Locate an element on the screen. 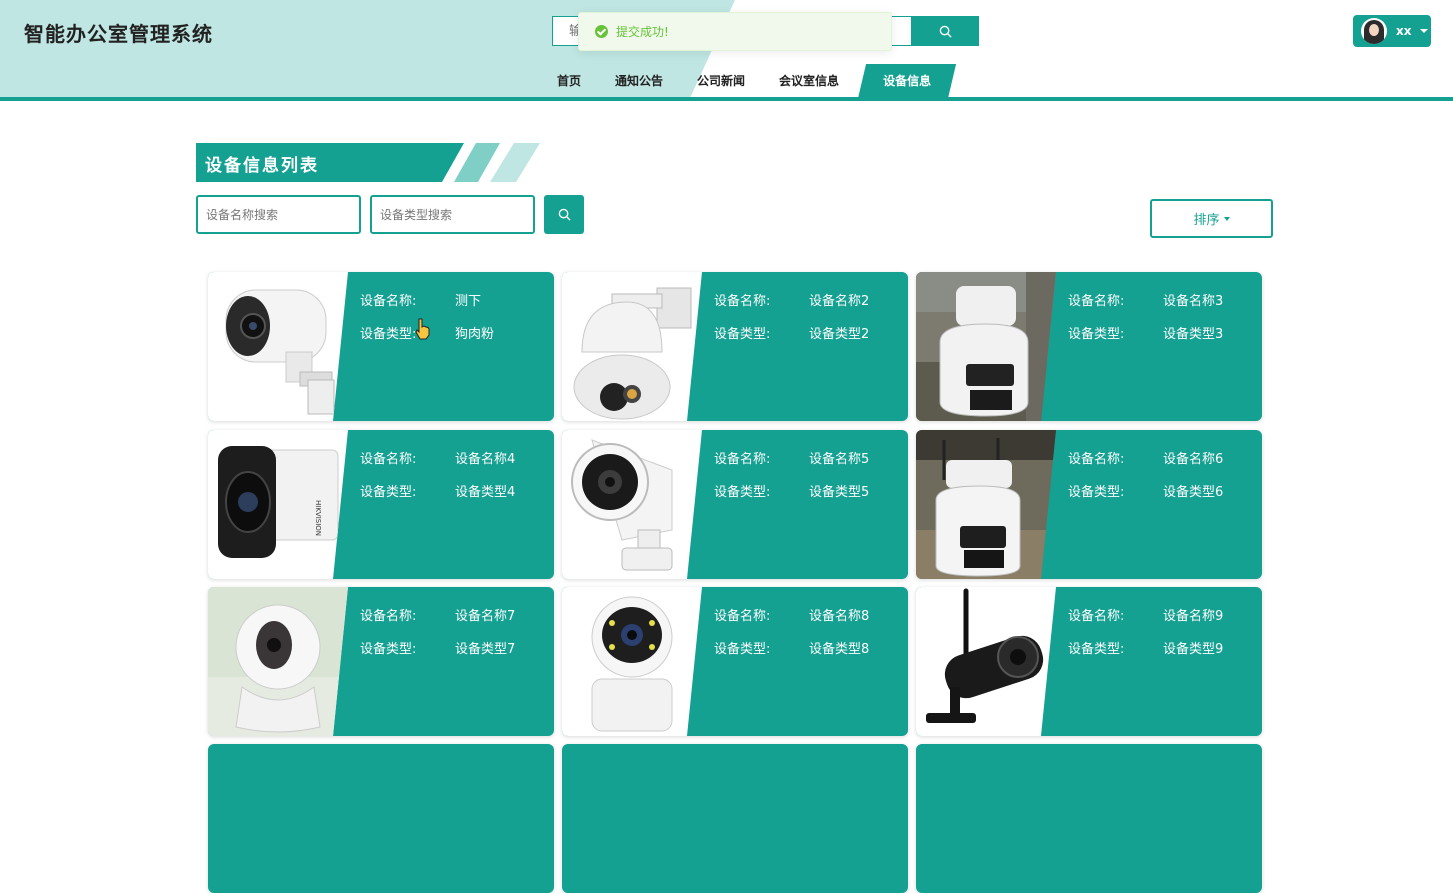  device-name-value: 设备名称4 is located at coordinates (485, 459).